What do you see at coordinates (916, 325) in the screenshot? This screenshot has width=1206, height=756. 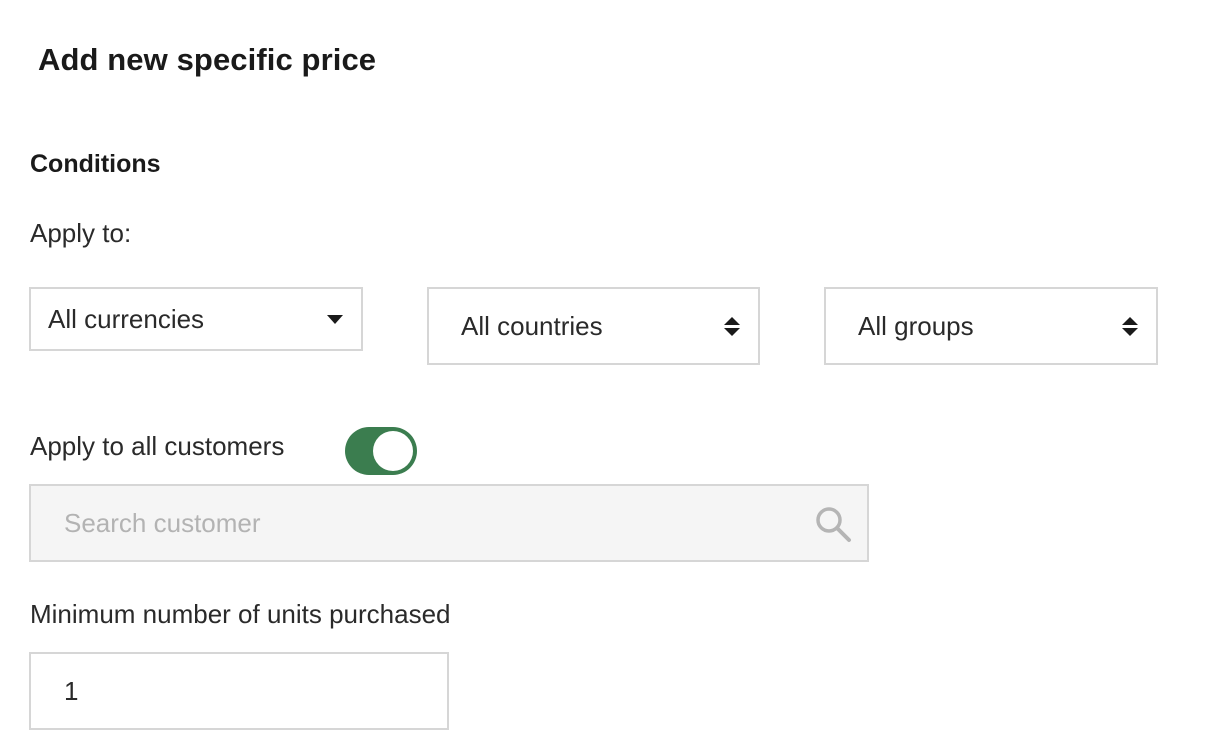 I see `group-select-value: All groups` at bounding box center [916, 325].